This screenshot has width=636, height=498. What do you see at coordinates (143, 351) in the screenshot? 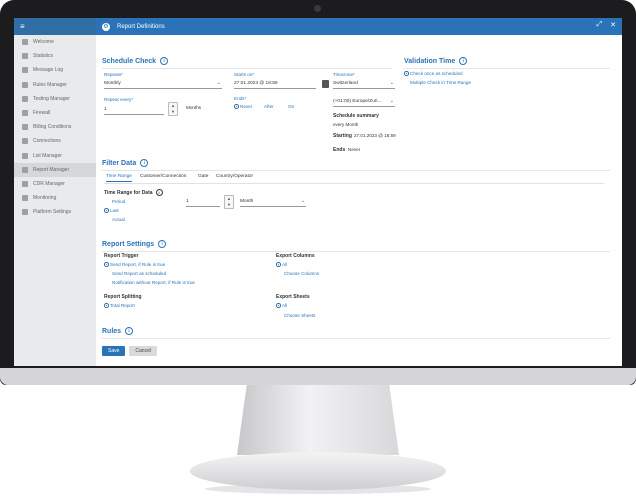
I see `cancel-button: Cancel` at bounding box center [143, 351].